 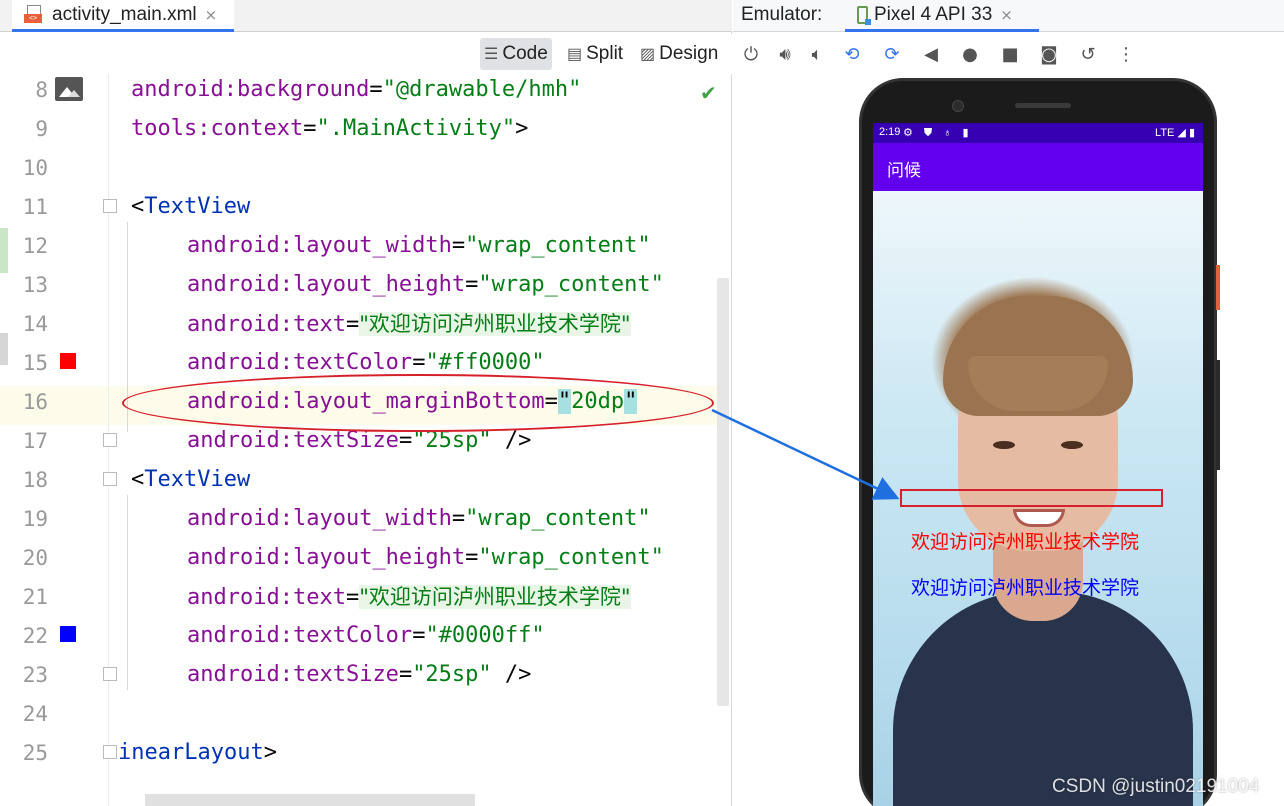 I want to click on code-token: layout_width, so click(x=372, y=245).